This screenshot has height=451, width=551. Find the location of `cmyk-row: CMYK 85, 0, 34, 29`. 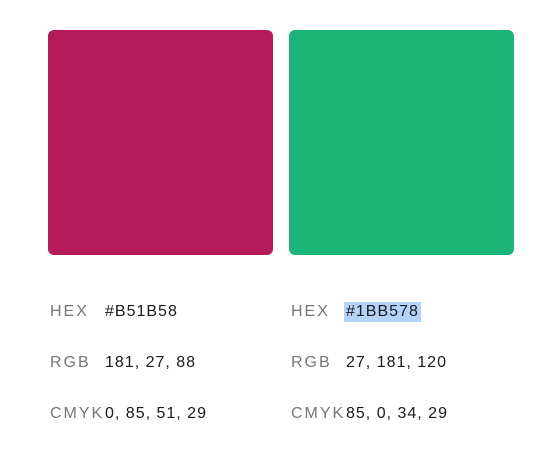

cmyk-row: CMYK 85, 0, 34, 29 is located at coordinates (370, 414).